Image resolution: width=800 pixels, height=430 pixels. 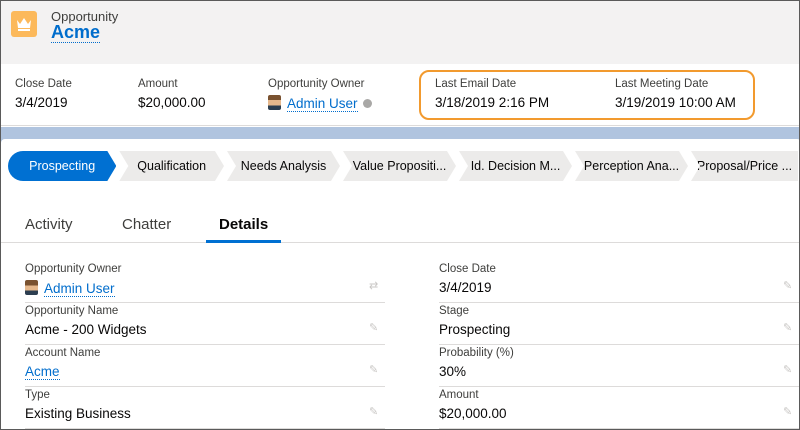 I want to click on highlight-owner: Opportunity Owner Admin User, so click(x=320, y=95).